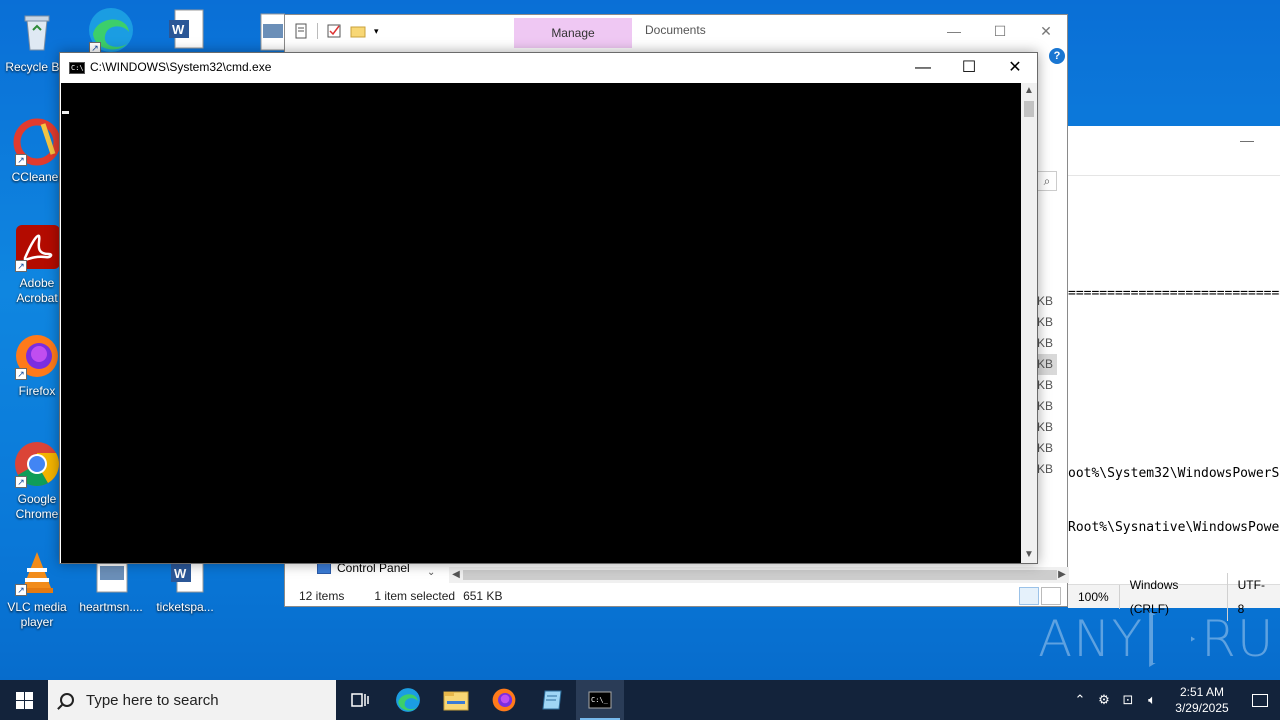  What do you see at coordinates (382, 31) in the screenshot?
I see `chevron-down-icon: ▾` at bounding box center [382, 31].